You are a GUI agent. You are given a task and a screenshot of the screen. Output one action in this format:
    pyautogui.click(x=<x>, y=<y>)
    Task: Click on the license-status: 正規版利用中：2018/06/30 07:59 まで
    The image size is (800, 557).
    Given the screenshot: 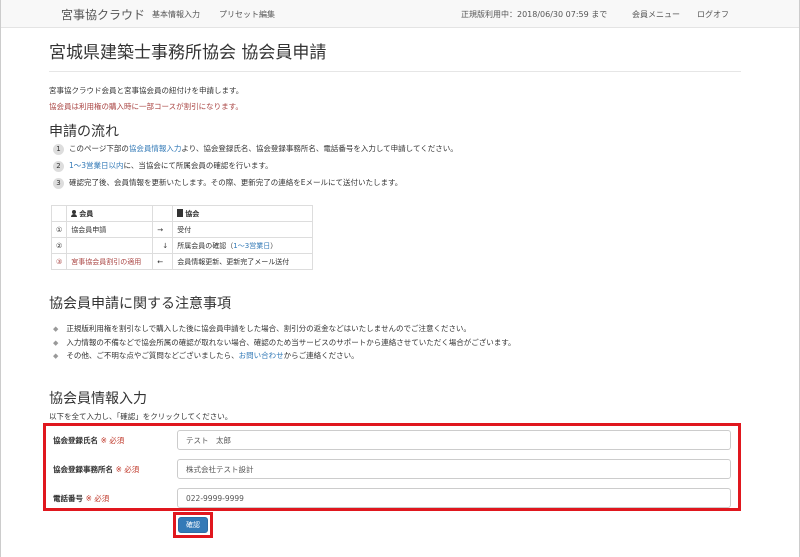 What is the action you would take?
    pyautogui.click(x=534, y=14)
    